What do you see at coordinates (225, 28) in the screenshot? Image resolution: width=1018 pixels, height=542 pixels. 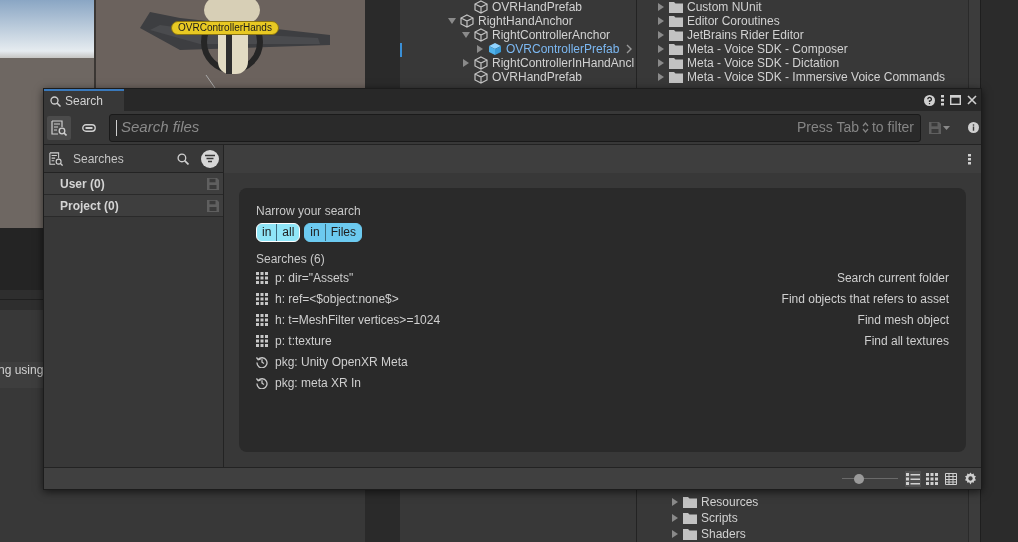 I see `object-label: OVRControllerHands` at bounding box center [225, 28].